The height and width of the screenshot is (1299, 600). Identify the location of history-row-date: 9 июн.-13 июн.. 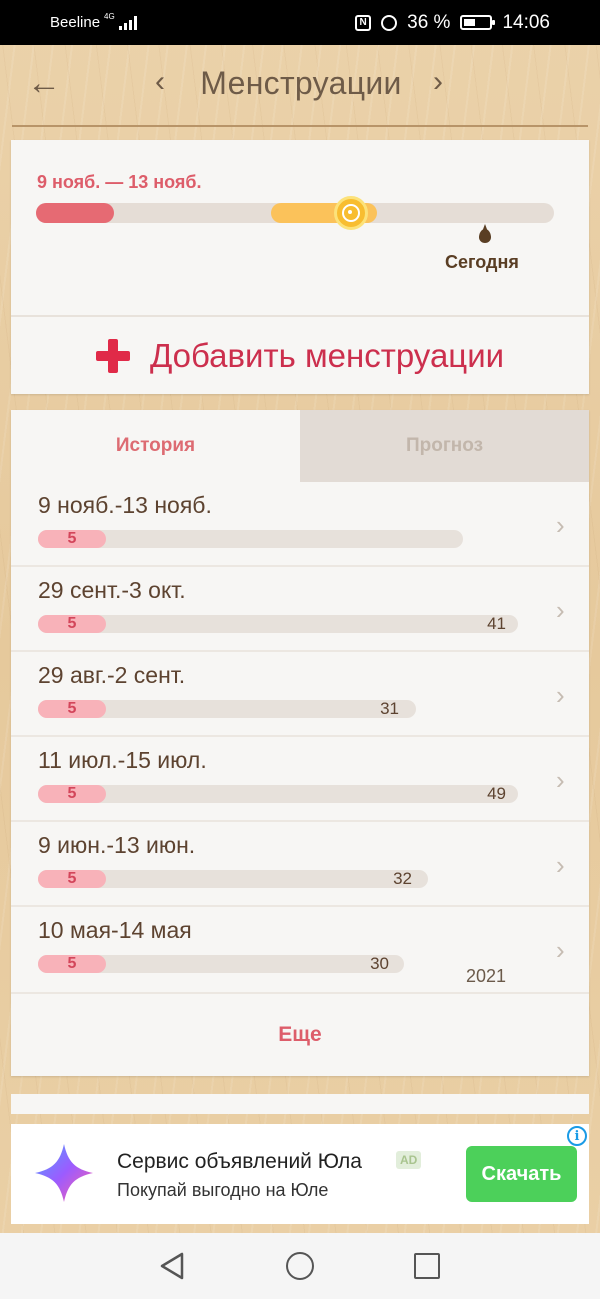
(117, 845).